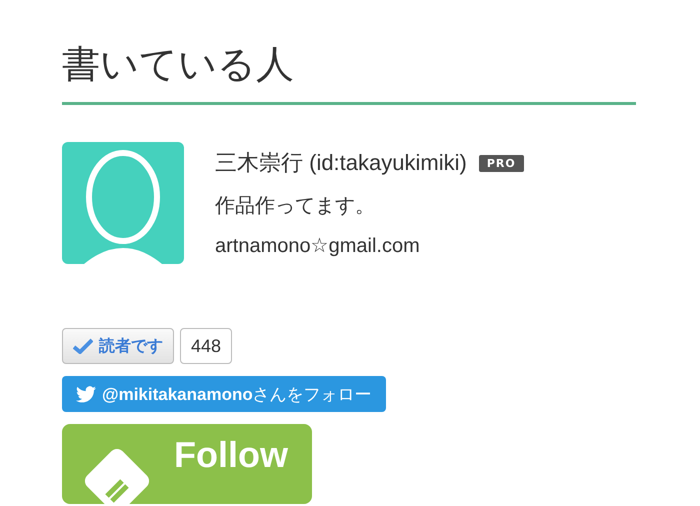 This screenshot has height=506, width=700. I want to click on section-heading: 書いている人, so click(349, 72).